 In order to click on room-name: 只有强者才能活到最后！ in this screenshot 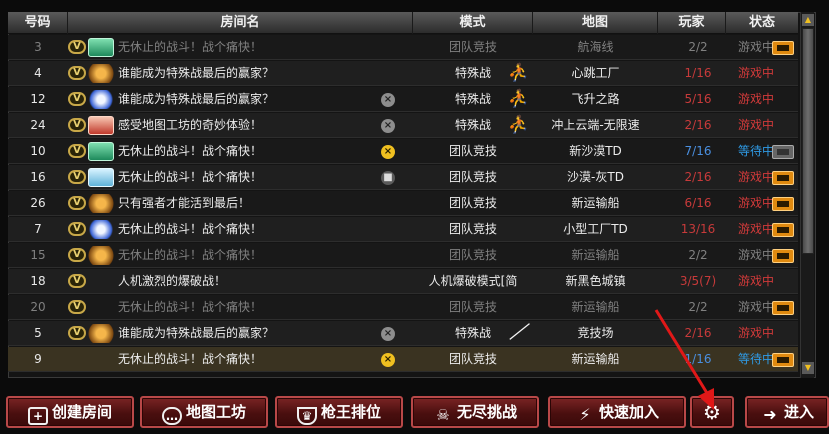, I will do `click(184, 203)`.